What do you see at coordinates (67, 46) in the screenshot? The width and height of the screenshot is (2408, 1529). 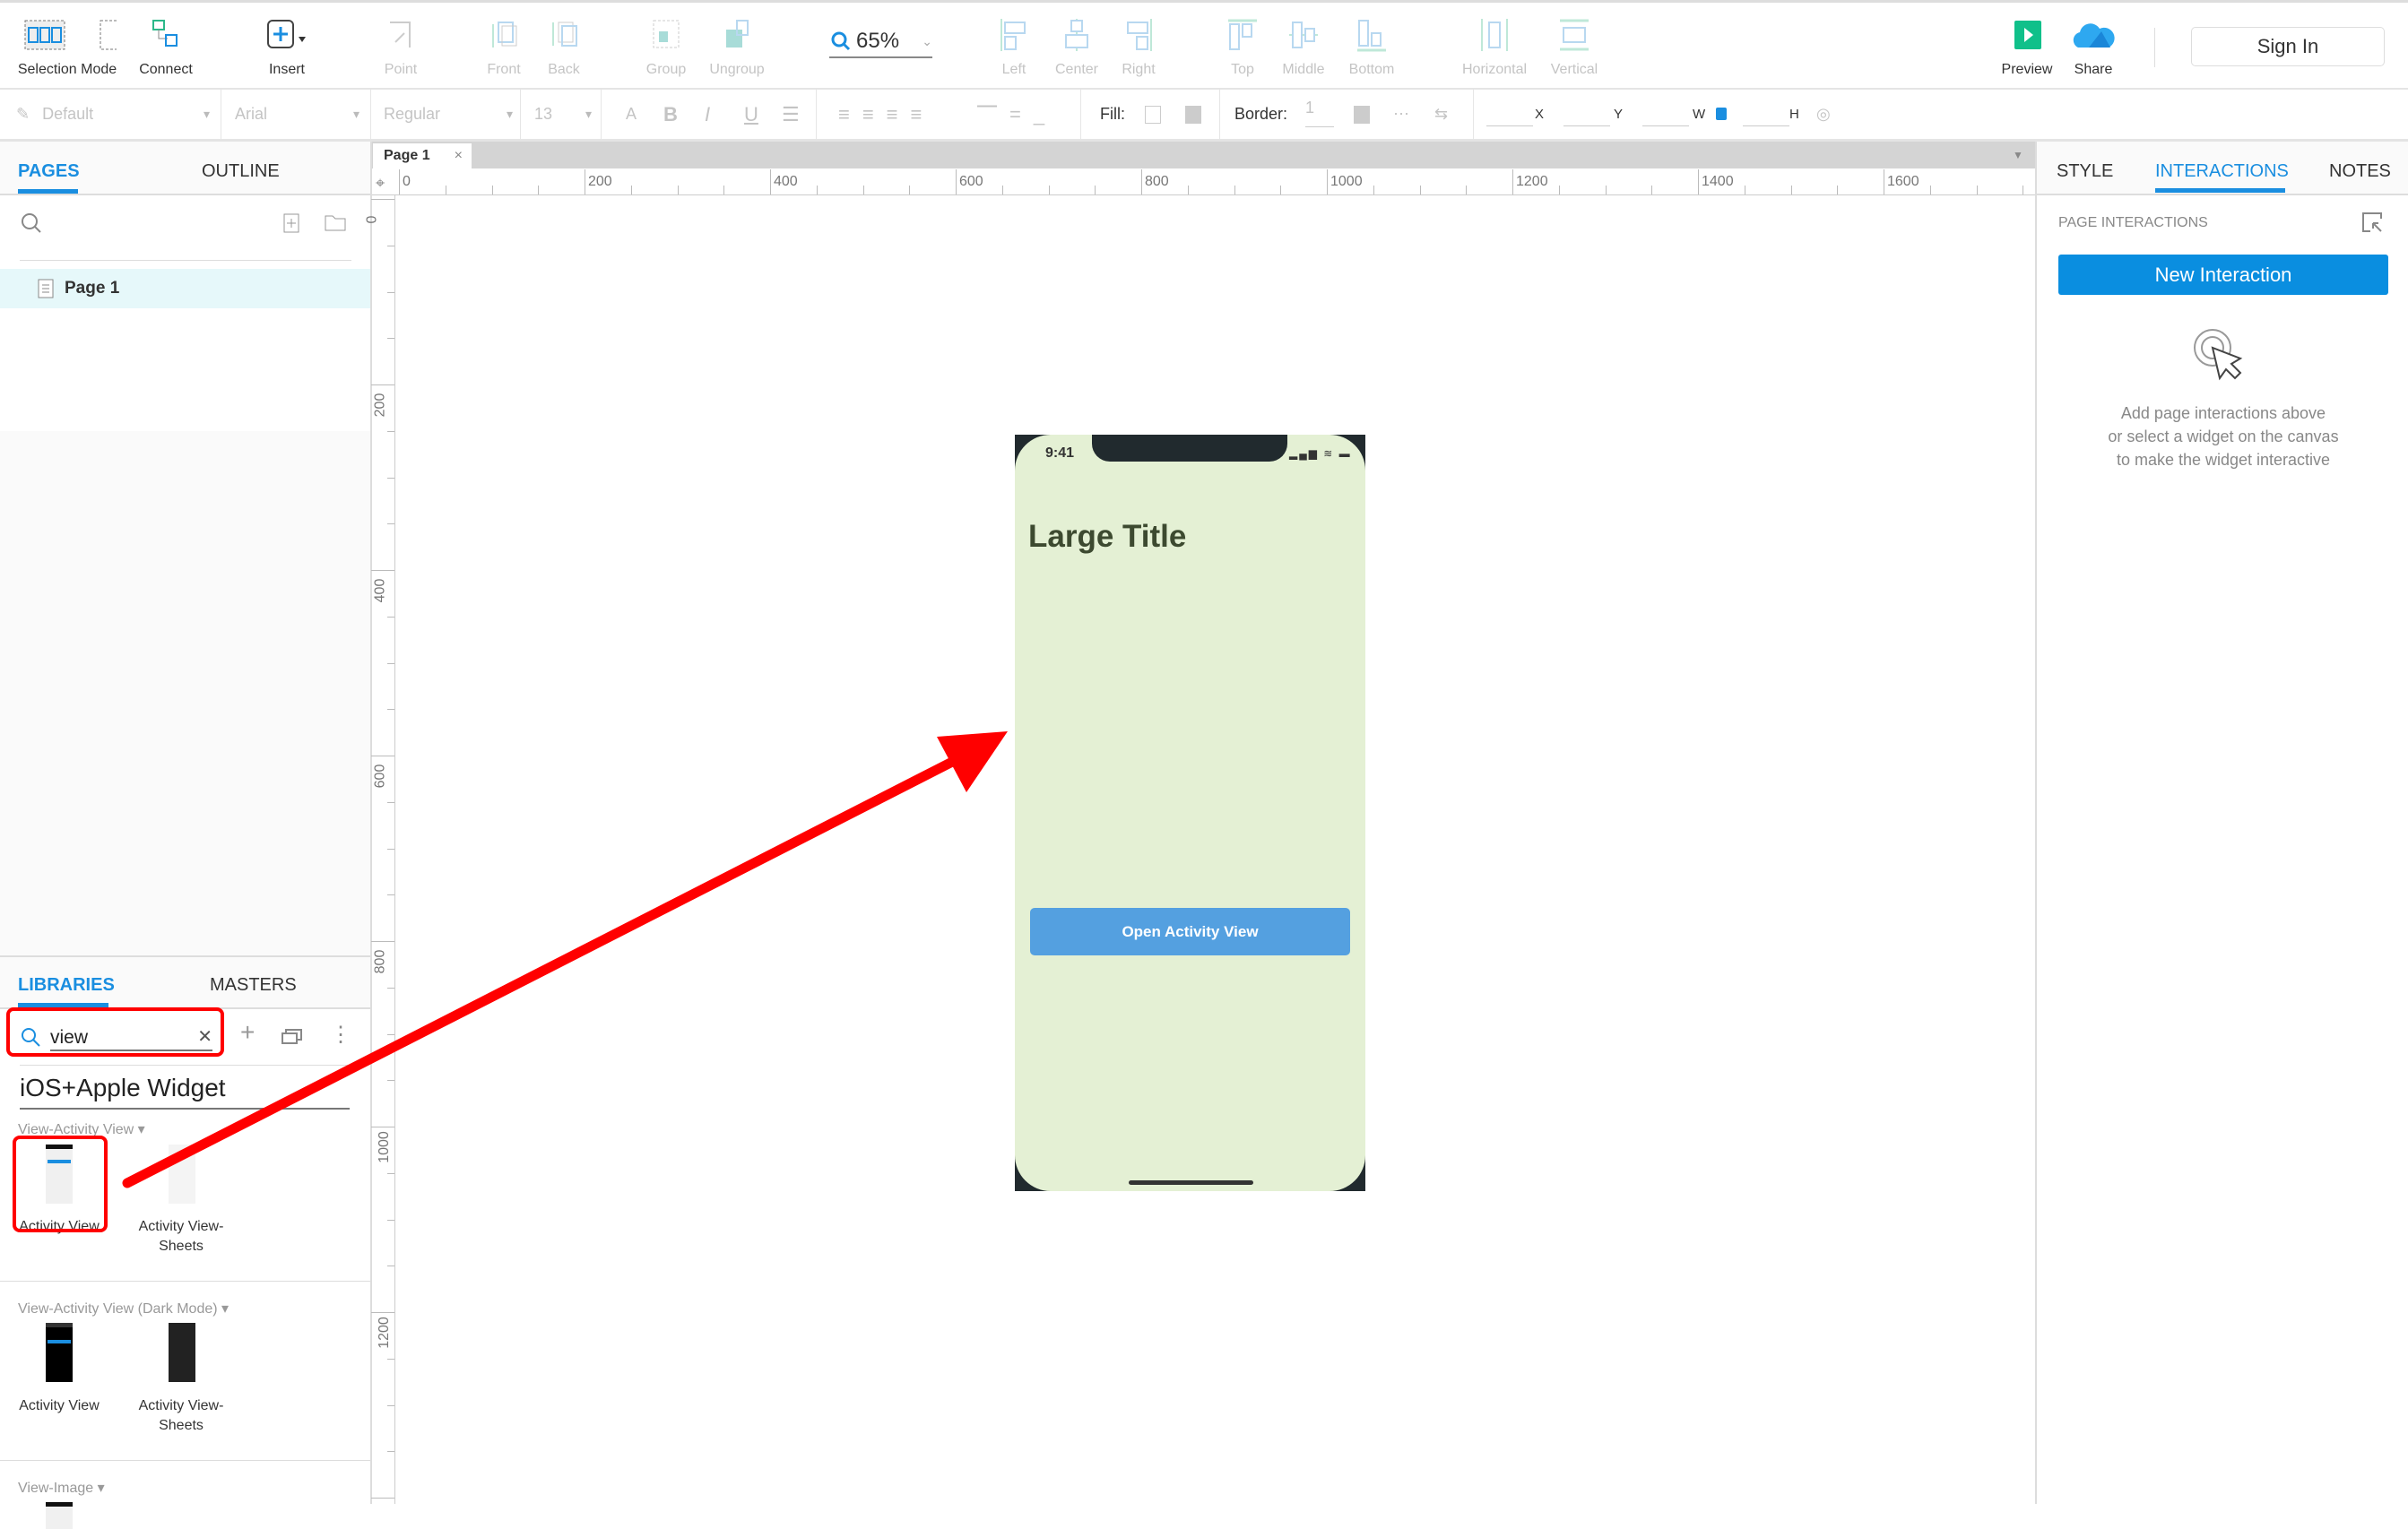 I see `selection-mode-button: Selection Mode` at bounding box center [67, 46].